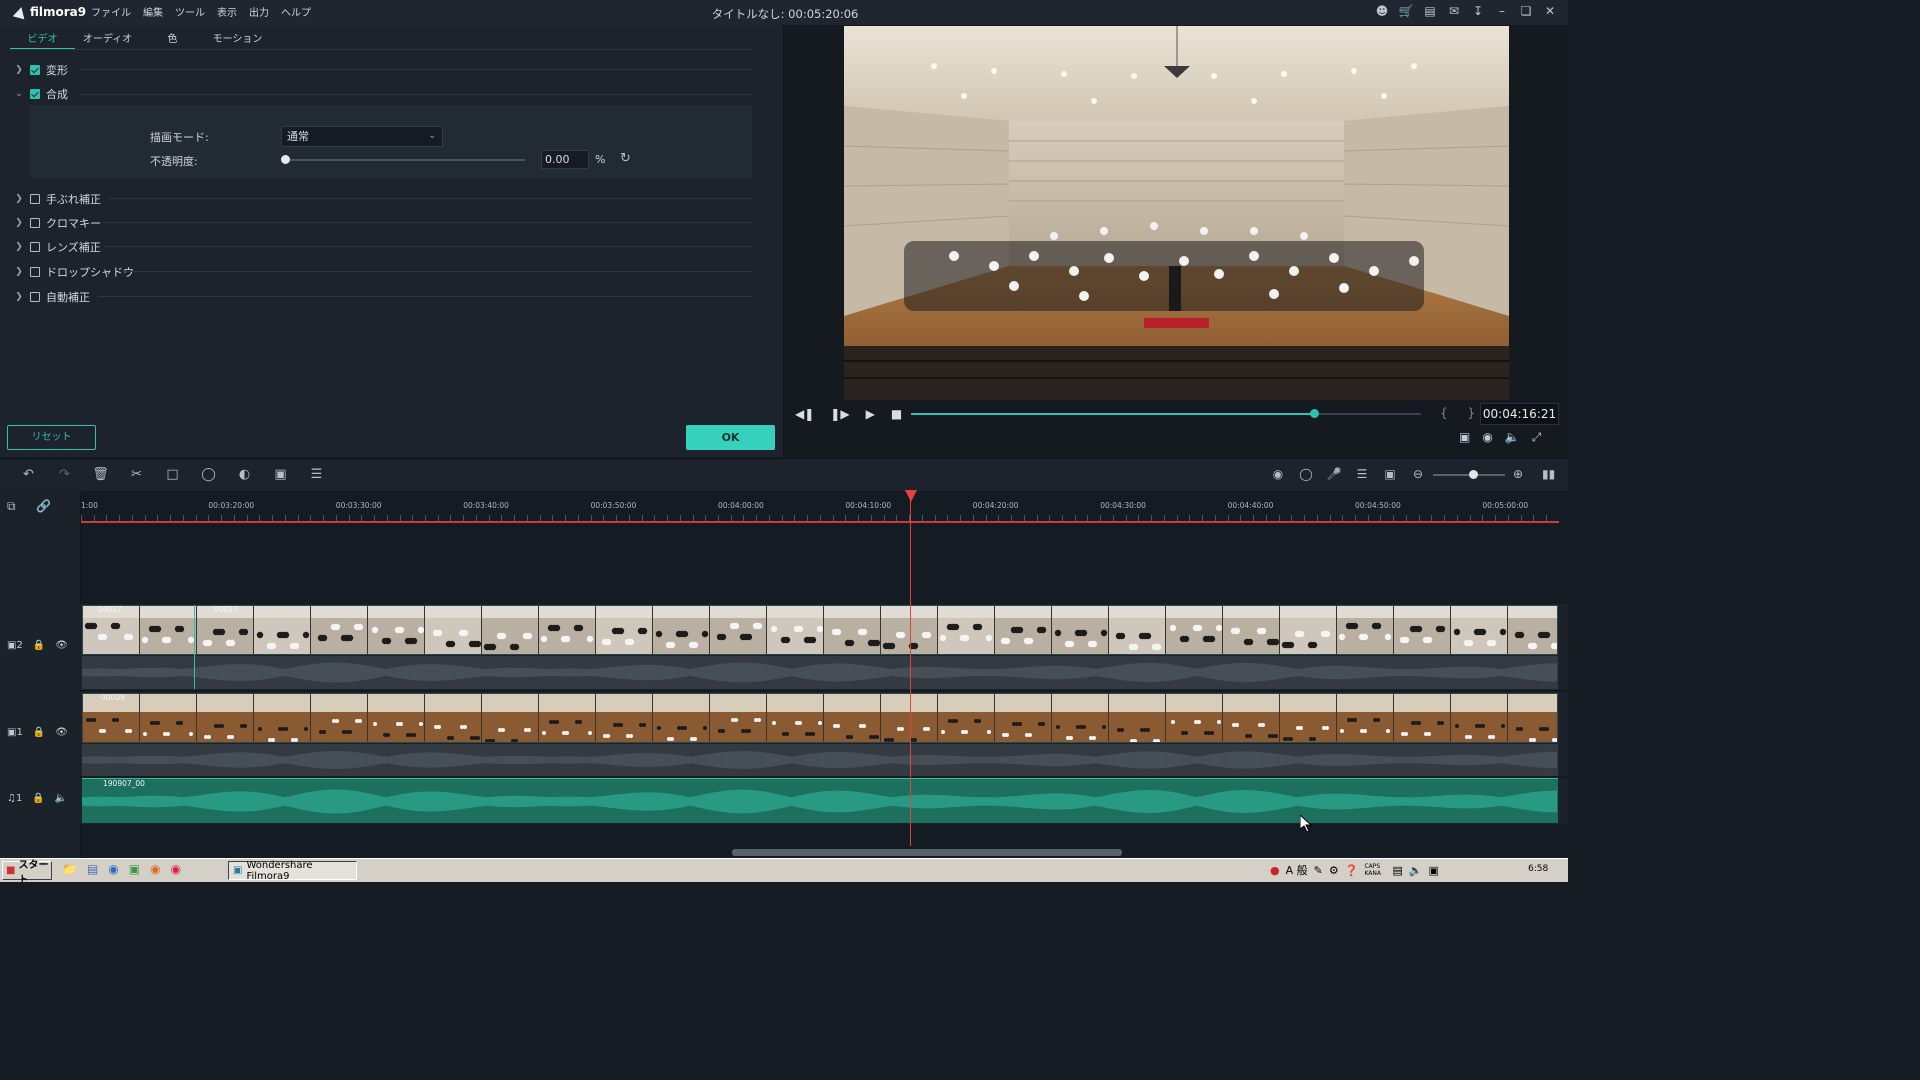 The image size is (1920, 1080). What do you see at coordinates (69, 869) in the screenshot?
I see `folder-icon: 📁` at bounding box center [69, 869].